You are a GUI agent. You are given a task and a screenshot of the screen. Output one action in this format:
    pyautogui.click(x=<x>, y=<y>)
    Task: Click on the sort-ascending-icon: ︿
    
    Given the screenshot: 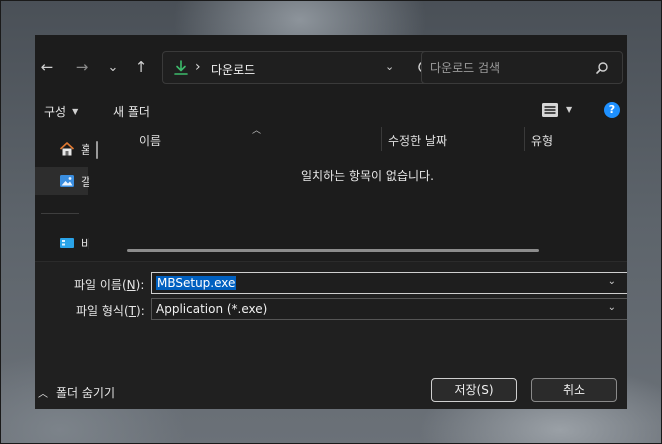 What is the action you would take?
    pyautogui.click(x=257, y=131)
    